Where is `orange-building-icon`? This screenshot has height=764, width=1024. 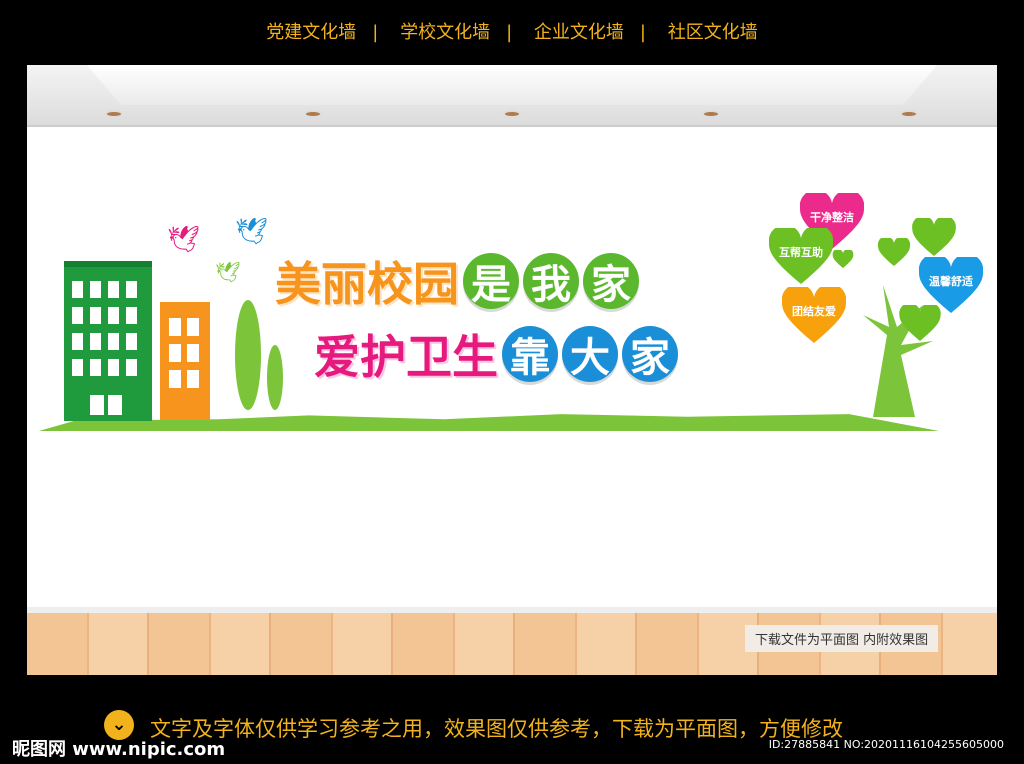
orange-building-icon is located at coordinates (185, 361).